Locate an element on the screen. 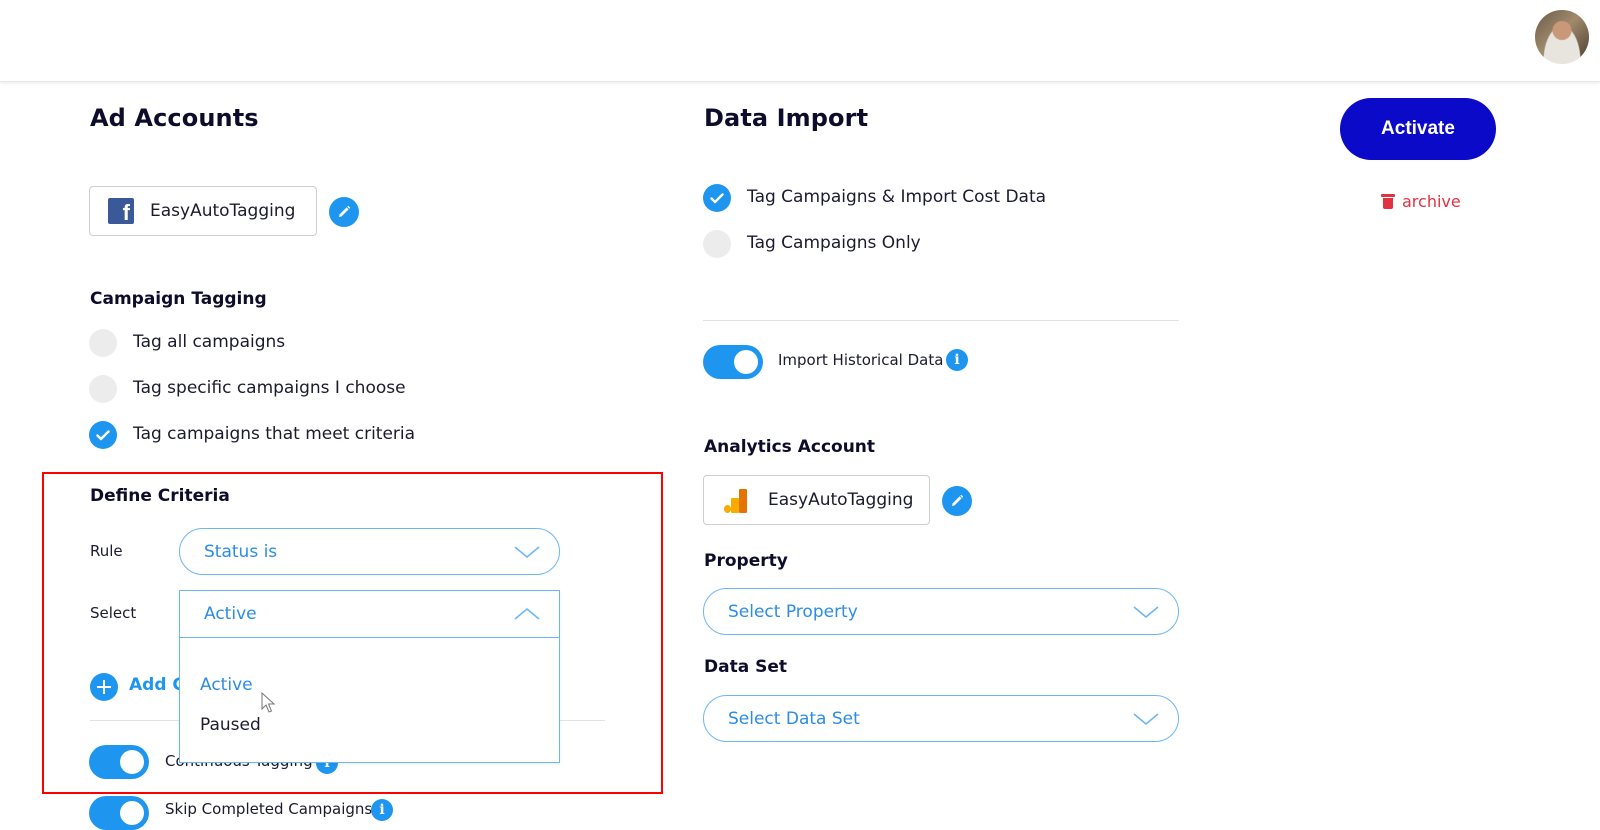 The image size is (1600, 830). radio-tag-all-label: Tag all campaigns is located at coordinates (209, 342).